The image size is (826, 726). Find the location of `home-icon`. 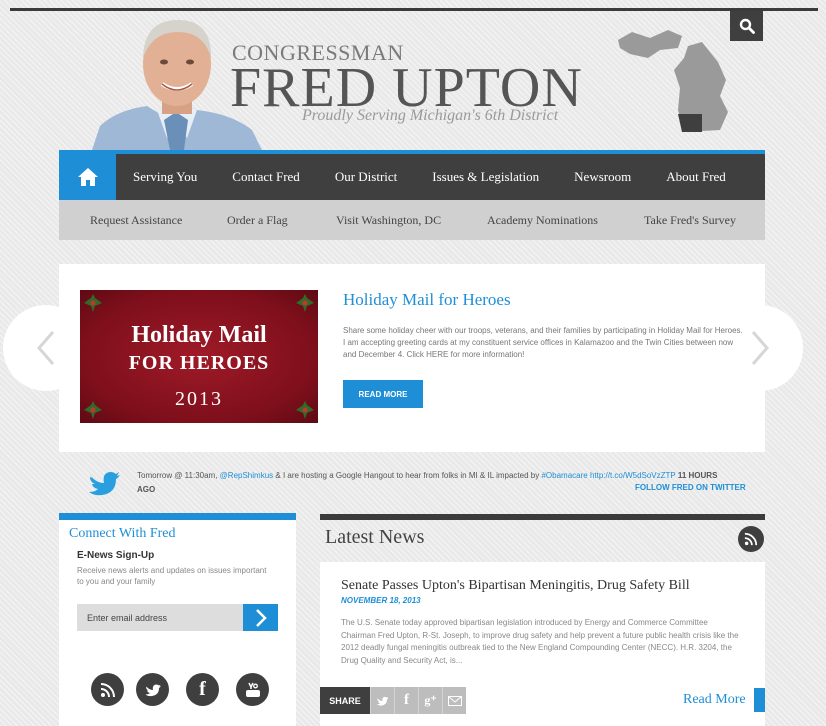

home-icon is located at coordinates (87, 177).